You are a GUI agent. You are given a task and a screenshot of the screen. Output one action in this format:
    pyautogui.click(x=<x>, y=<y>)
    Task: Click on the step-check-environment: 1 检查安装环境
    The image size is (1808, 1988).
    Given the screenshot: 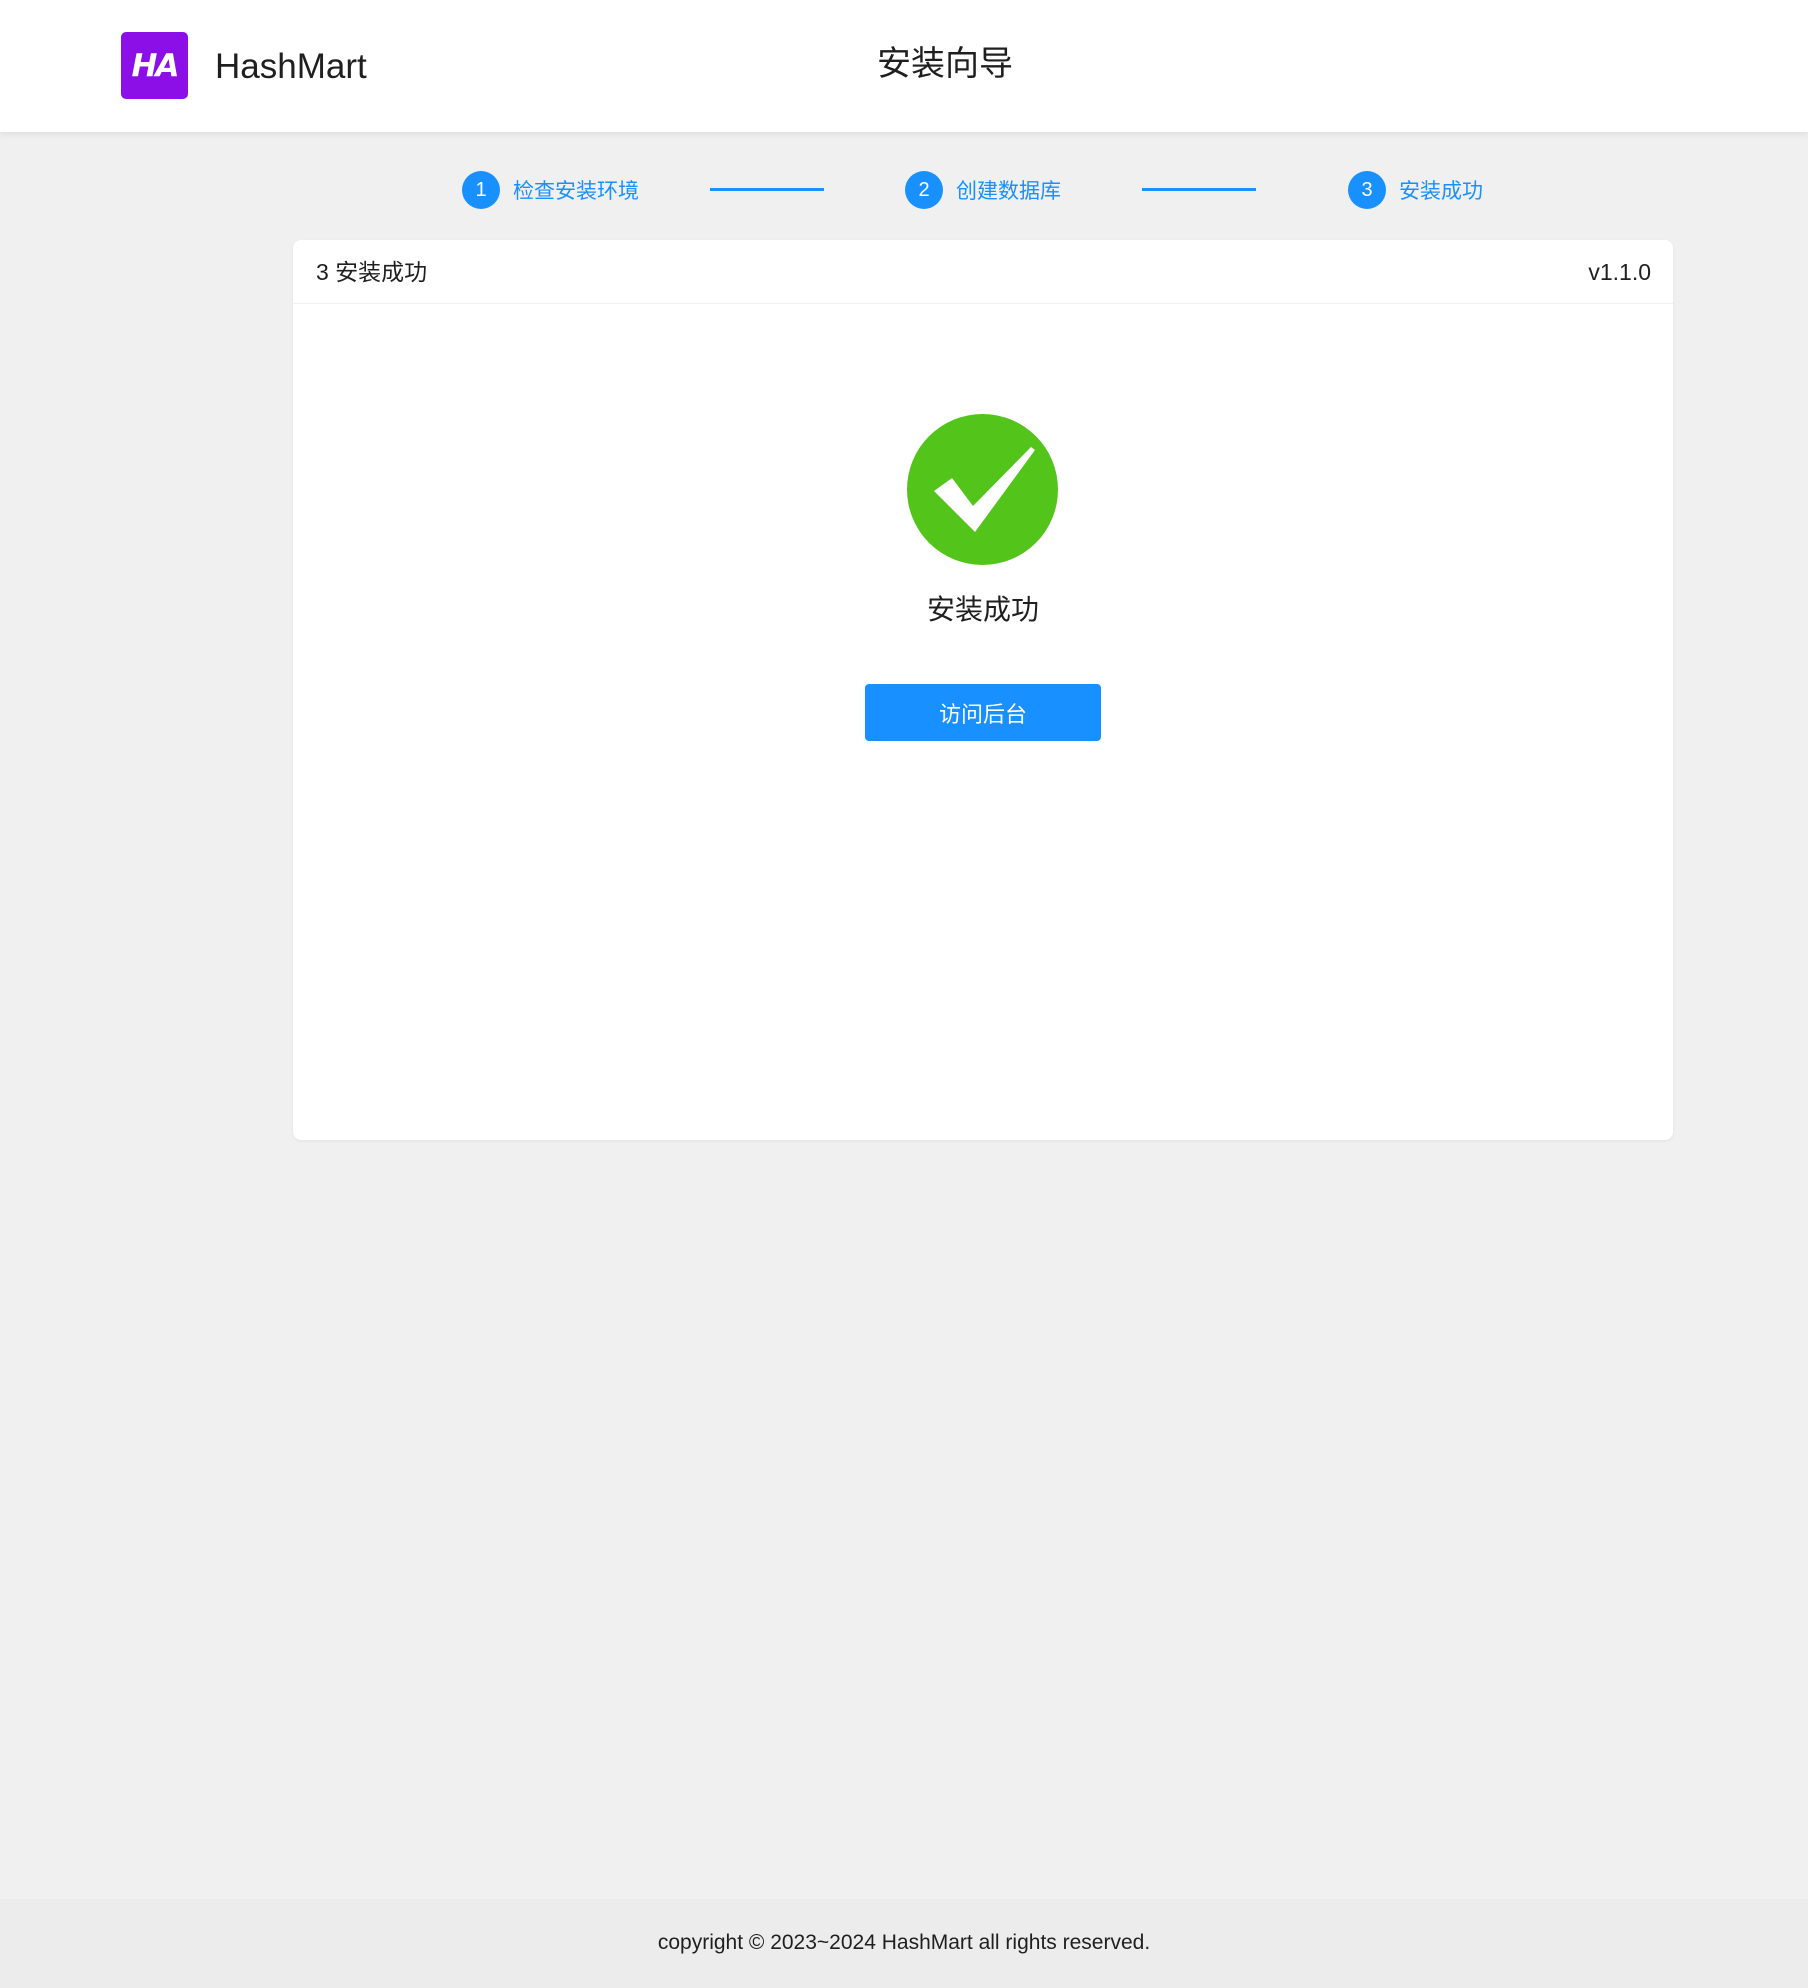 What is the action you would take?
    pyautogui.click(x=550, y=190)
    